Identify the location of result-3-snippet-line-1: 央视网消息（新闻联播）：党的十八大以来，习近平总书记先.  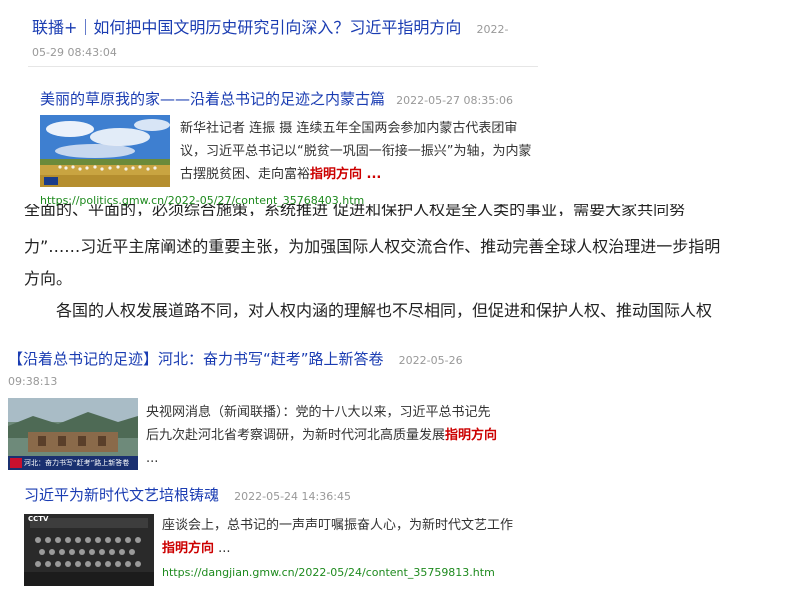
(318, 412).